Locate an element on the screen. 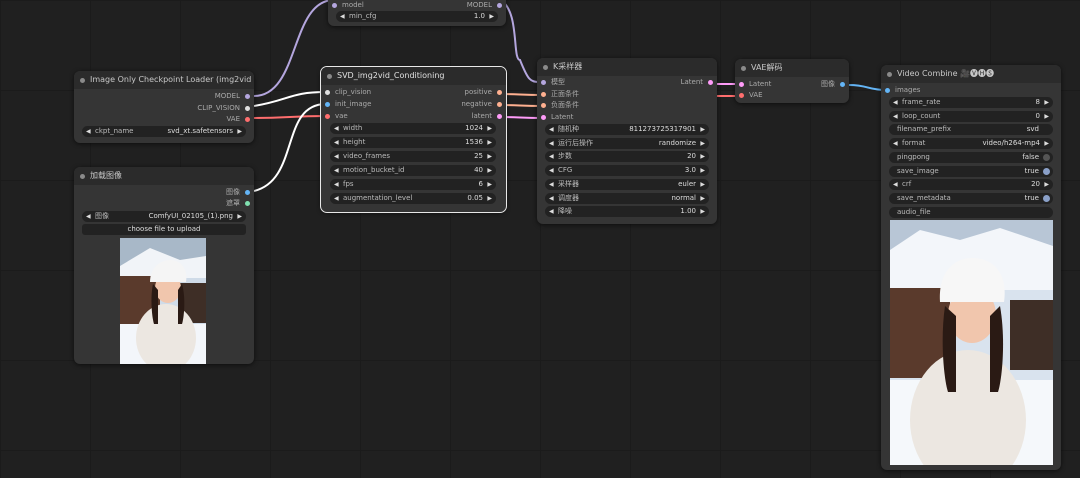 The height and width of the screenshot is (478, 1080). ksampler-widget-0: ◀ 随机种 811273725317901 ▶ is located at coordinates (627, 129).